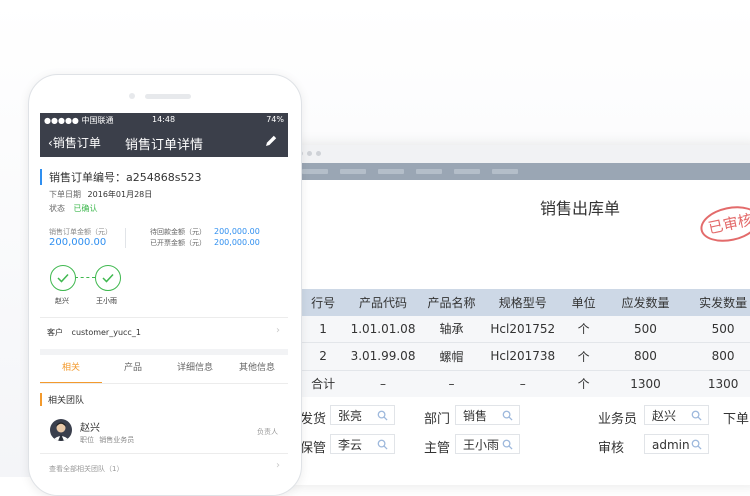  I want to click on invoiced-label: 已开票金额（元）, so click(178, 243).